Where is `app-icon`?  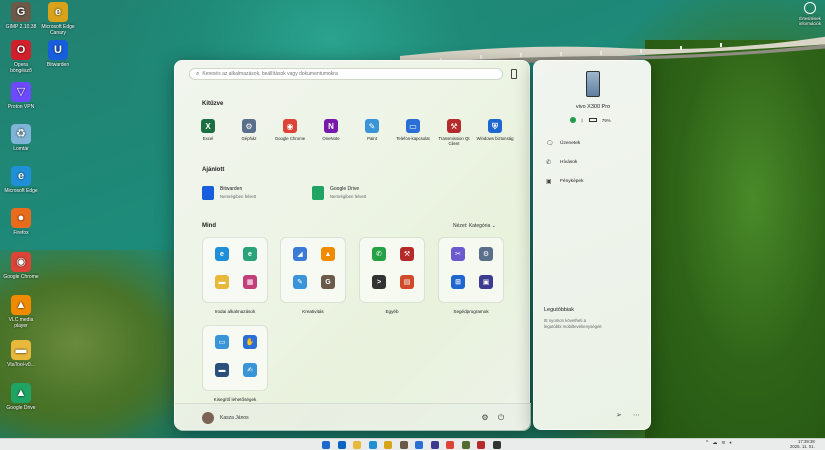 app-icon is located at coordinates (465, 445).